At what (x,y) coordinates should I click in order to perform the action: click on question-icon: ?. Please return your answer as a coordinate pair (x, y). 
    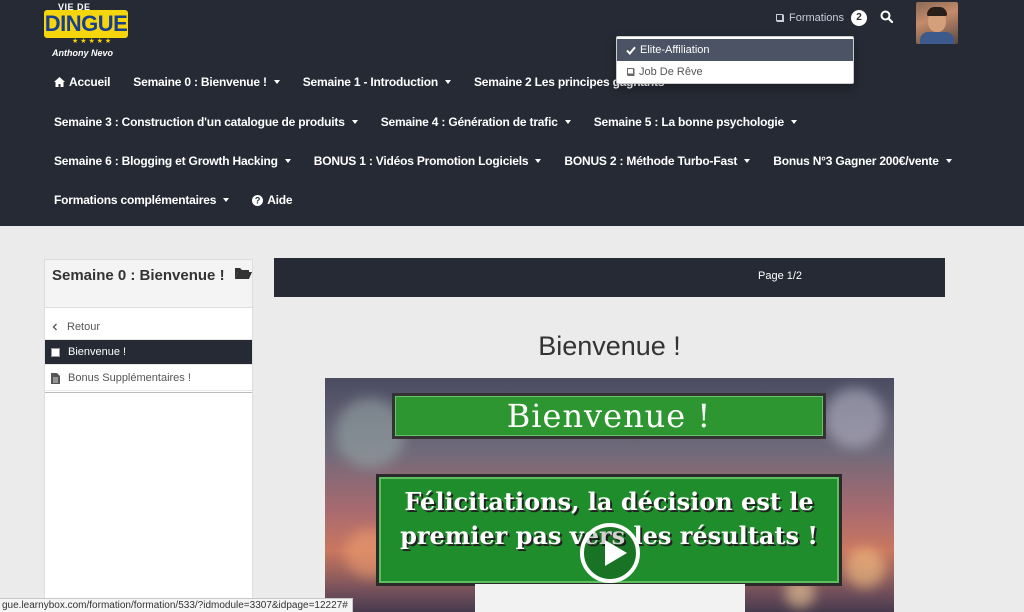
    Looking at the image, I should click on (258, 200).